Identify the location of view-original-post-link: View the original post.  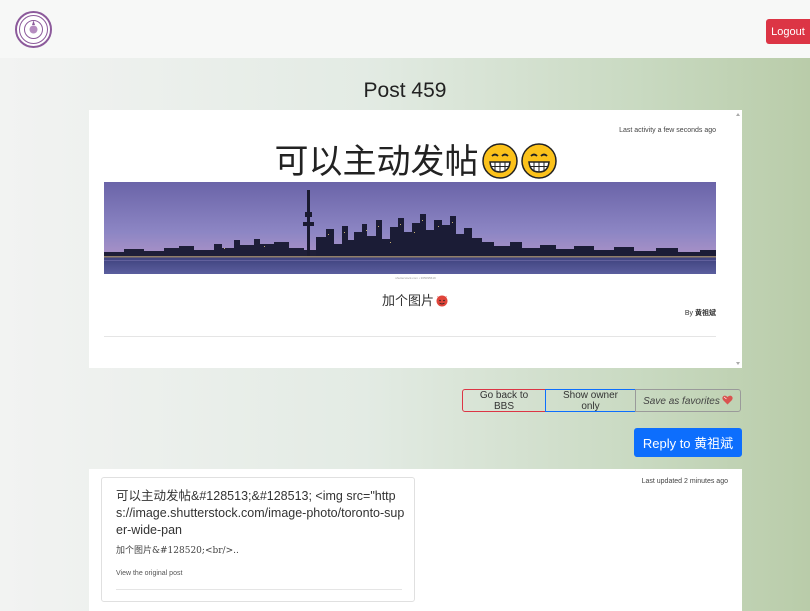
(149, 573).